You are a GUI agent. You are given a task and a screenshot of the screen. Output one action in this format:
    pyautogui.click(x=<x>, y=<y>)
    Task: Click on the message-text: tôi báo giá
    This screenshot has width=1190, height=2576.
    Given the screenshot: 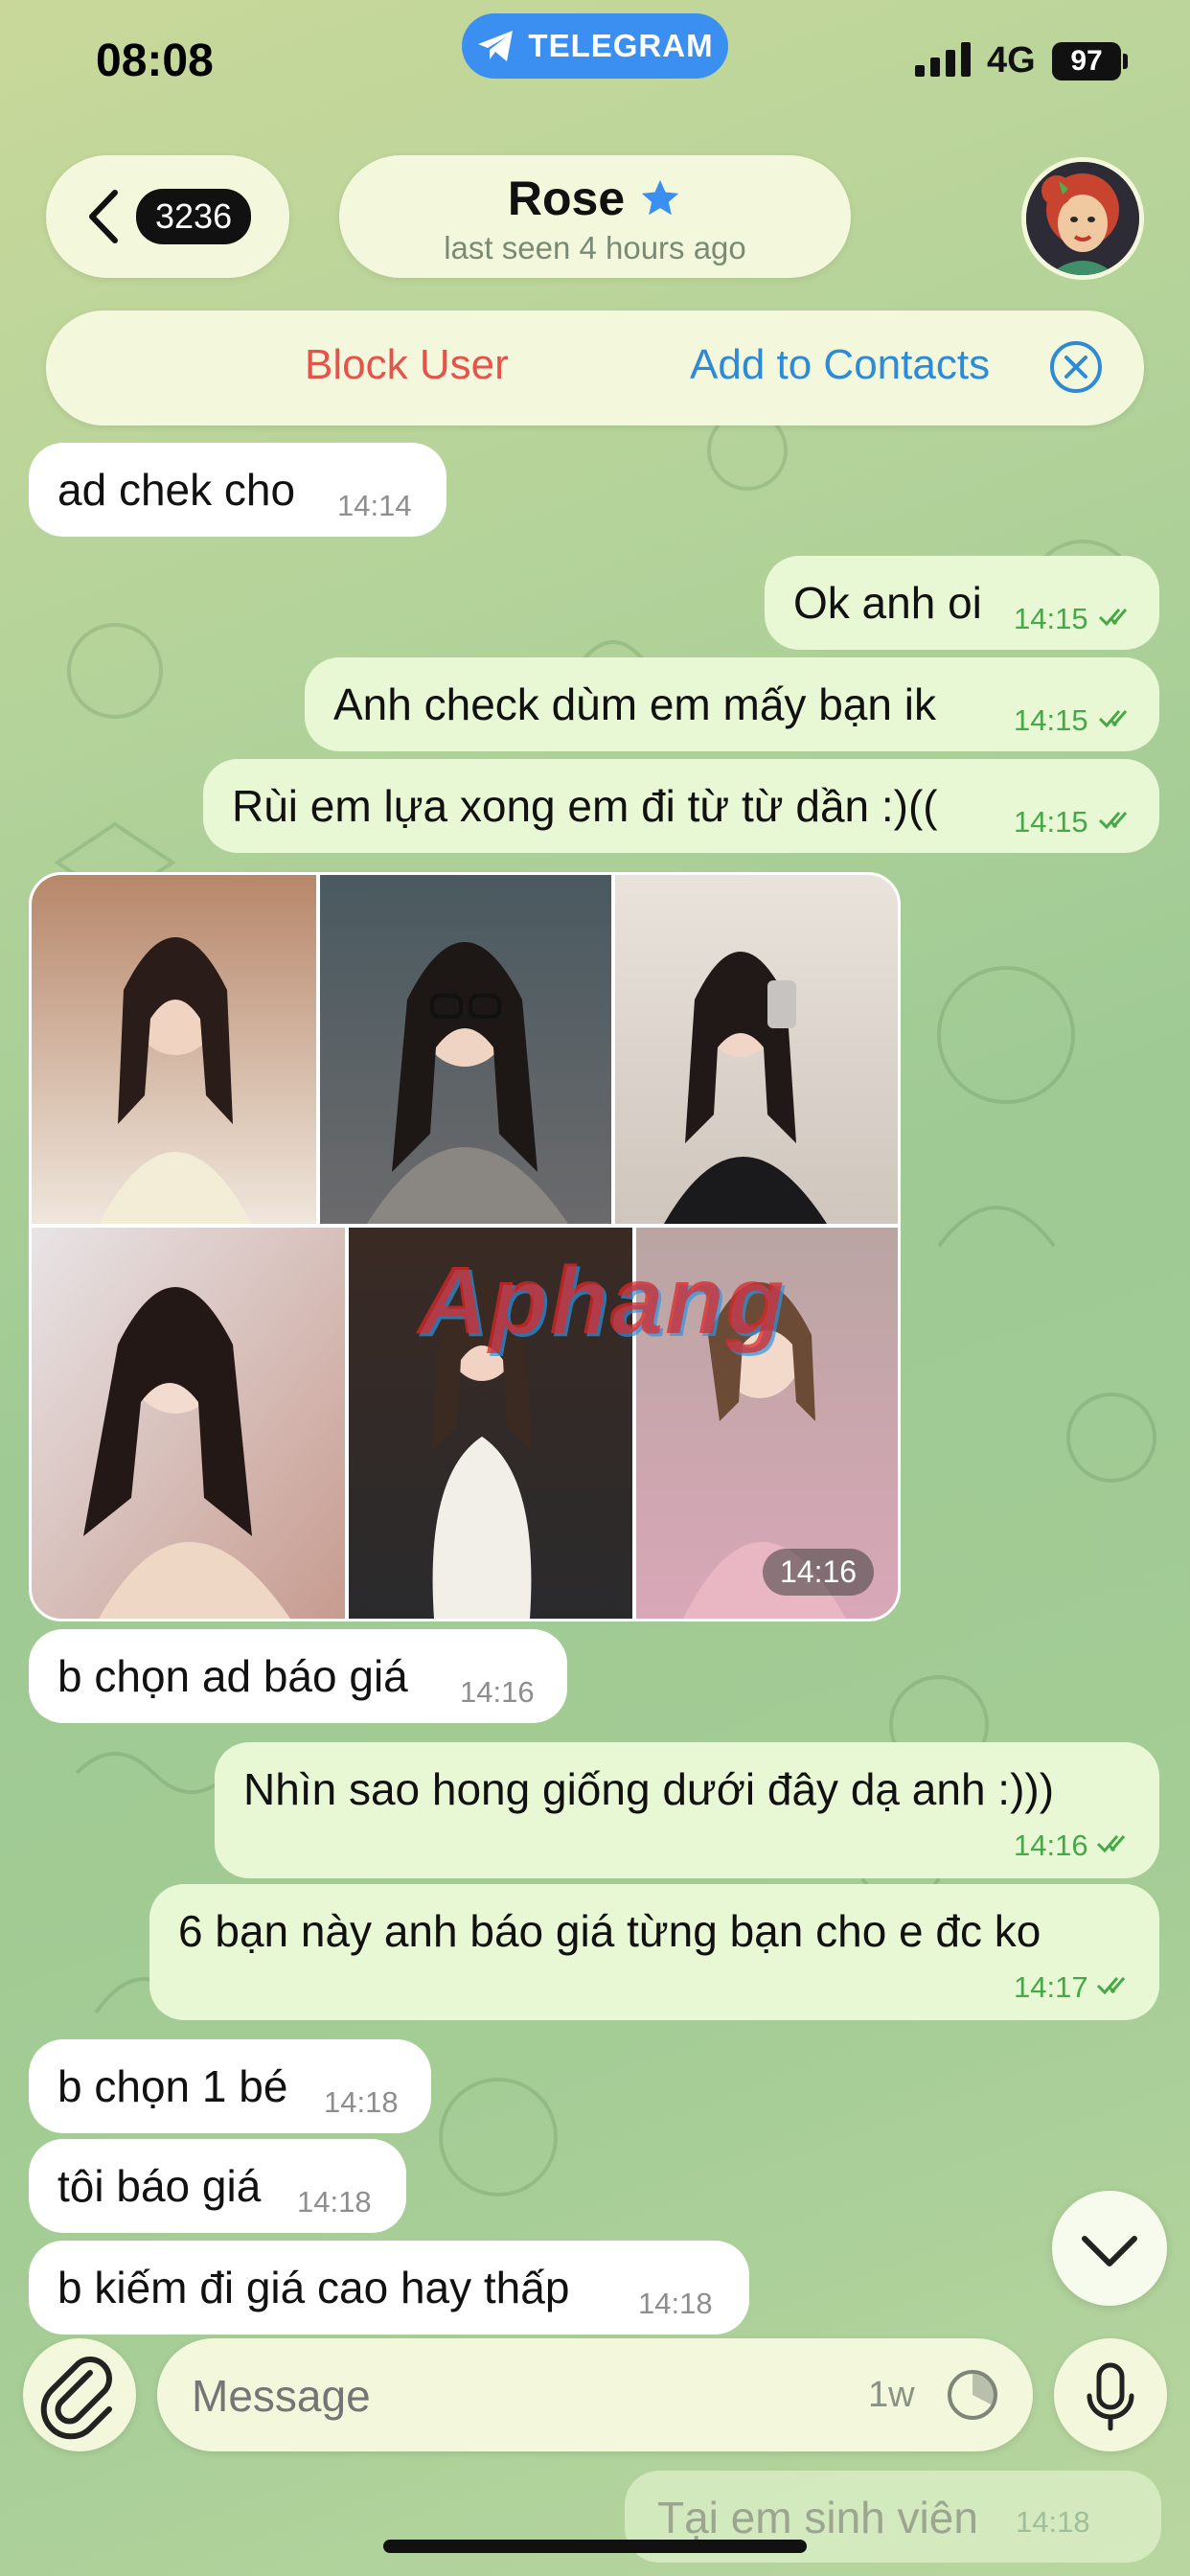 What is the action you would take?
    pyautogui.click(x=159, y=2186)
    